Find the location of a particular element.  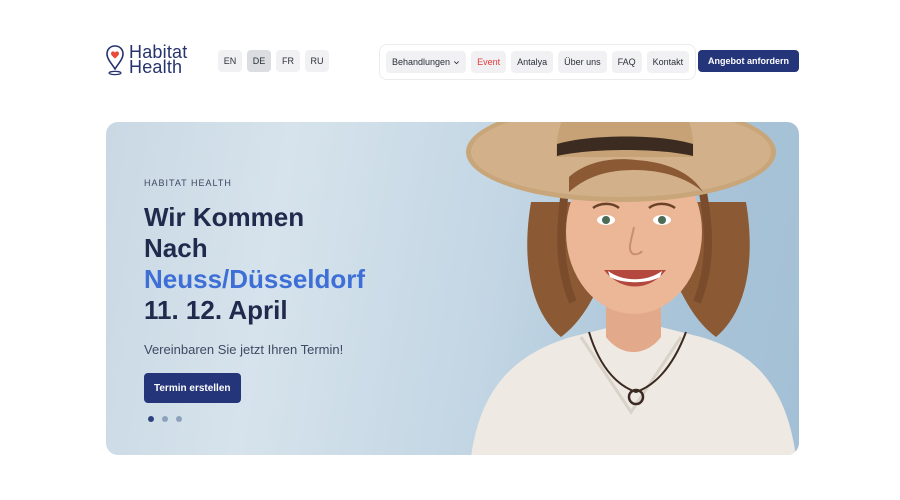

hero-headline-line2: Nach is located at coordinates (176, 248).